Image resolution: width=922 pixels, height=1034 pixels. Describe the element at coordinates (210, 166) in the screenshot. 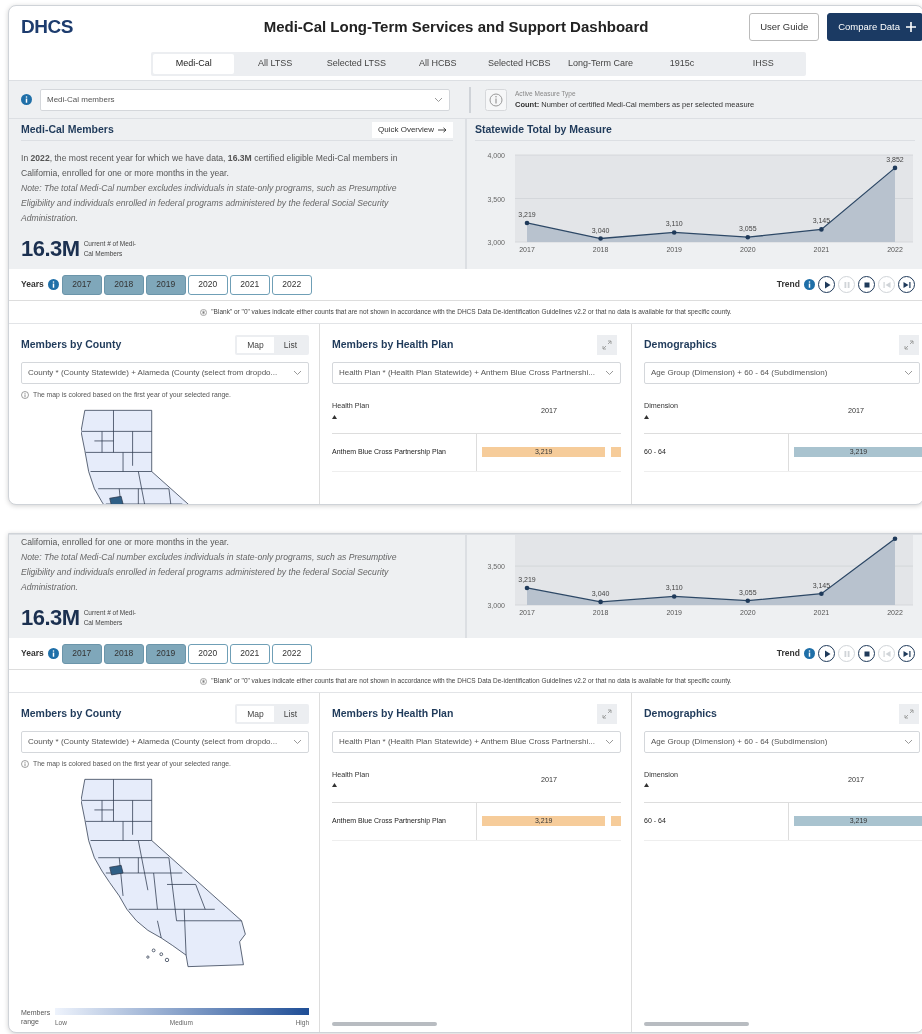

I see `summary-text: In 2022, the most recent year for which we have data, 16.3M certified eligible Medi-Cal members in California, enrolled for one or more months in the year.` at that location.